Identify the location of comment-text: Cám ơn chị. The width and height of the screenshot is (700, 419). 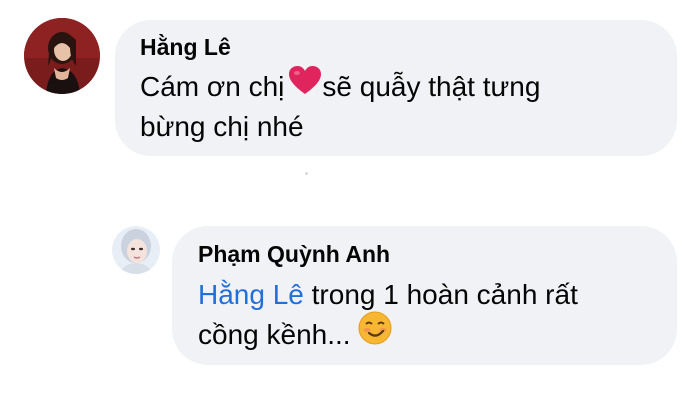
(212, 86).